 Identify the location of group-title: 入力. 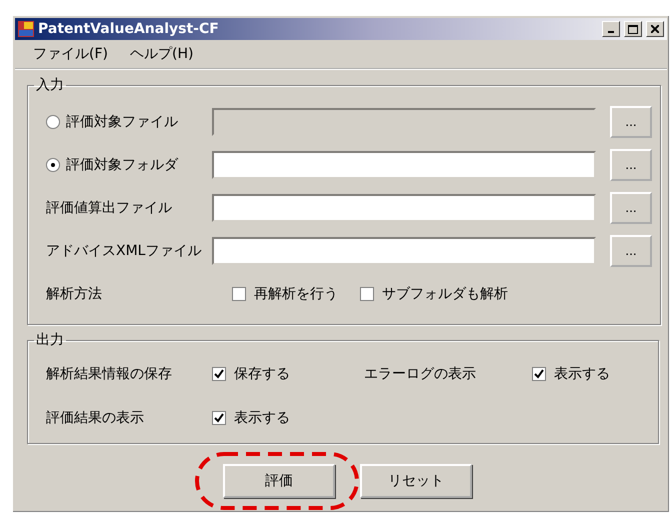
(50, 85).